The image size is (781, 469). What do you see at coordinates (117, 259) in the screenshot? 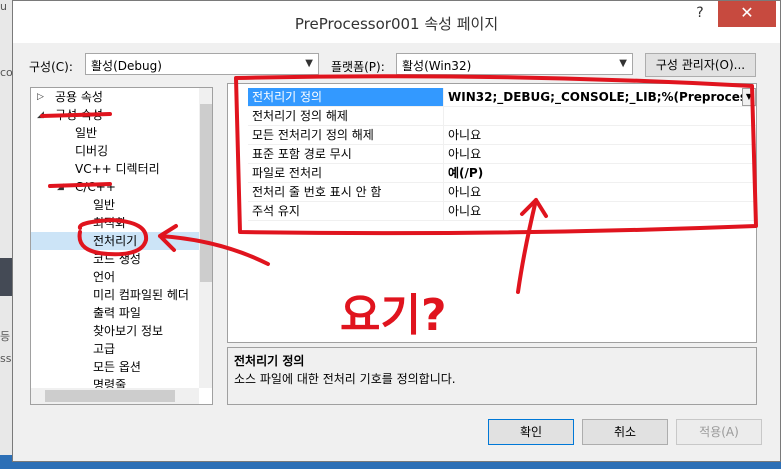
I see `tree-item-label: 코드 생성` at bounding box center [117, 259].